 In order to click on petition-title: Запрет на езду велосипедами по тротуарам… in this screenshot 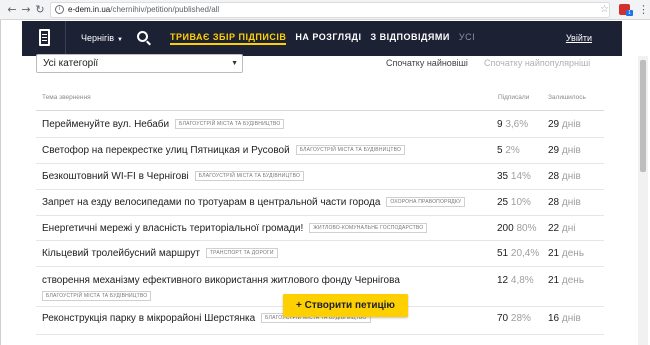, I will do `click(254, 202)`.